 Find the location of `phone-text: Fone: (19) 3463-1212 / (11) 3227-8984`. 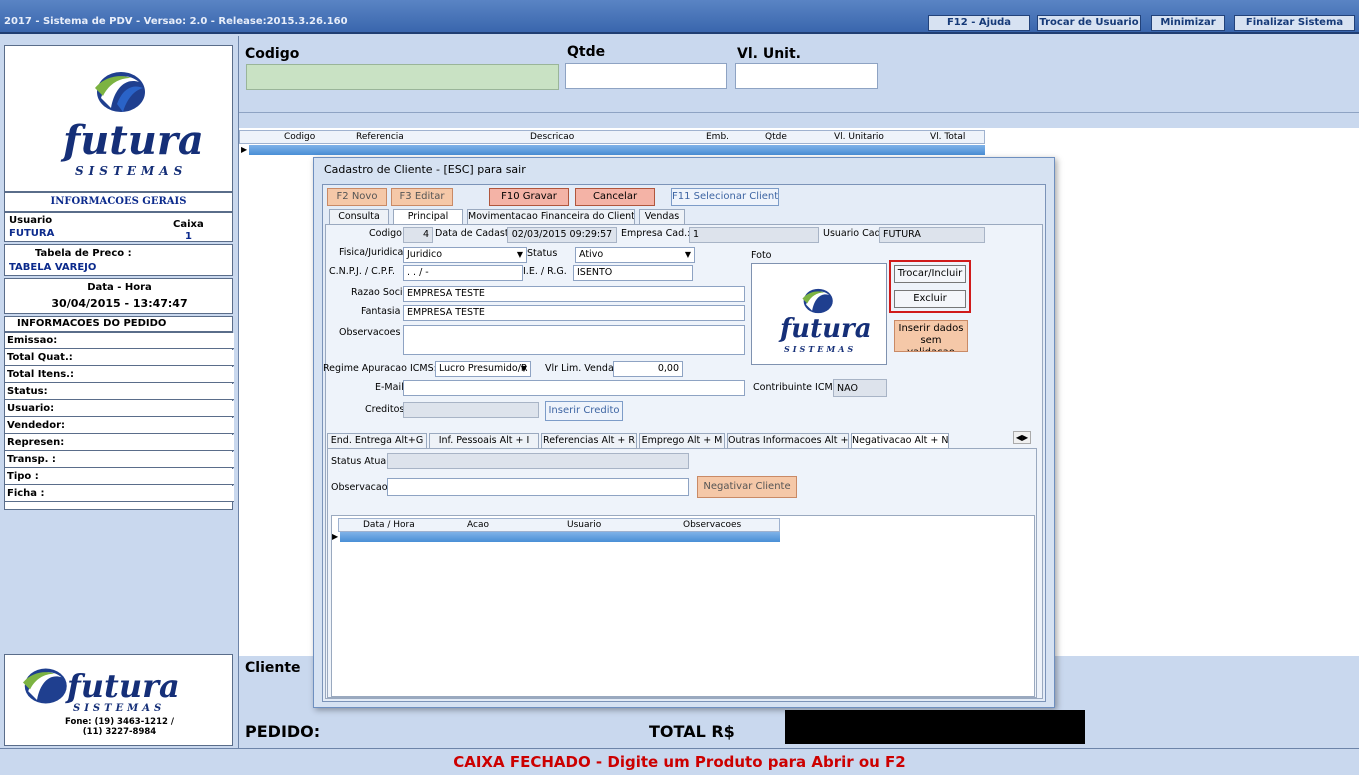

phone-text: Fone: (19) 3463-1212 / (11) 3227-8984 is located at coordinates (119, 727).